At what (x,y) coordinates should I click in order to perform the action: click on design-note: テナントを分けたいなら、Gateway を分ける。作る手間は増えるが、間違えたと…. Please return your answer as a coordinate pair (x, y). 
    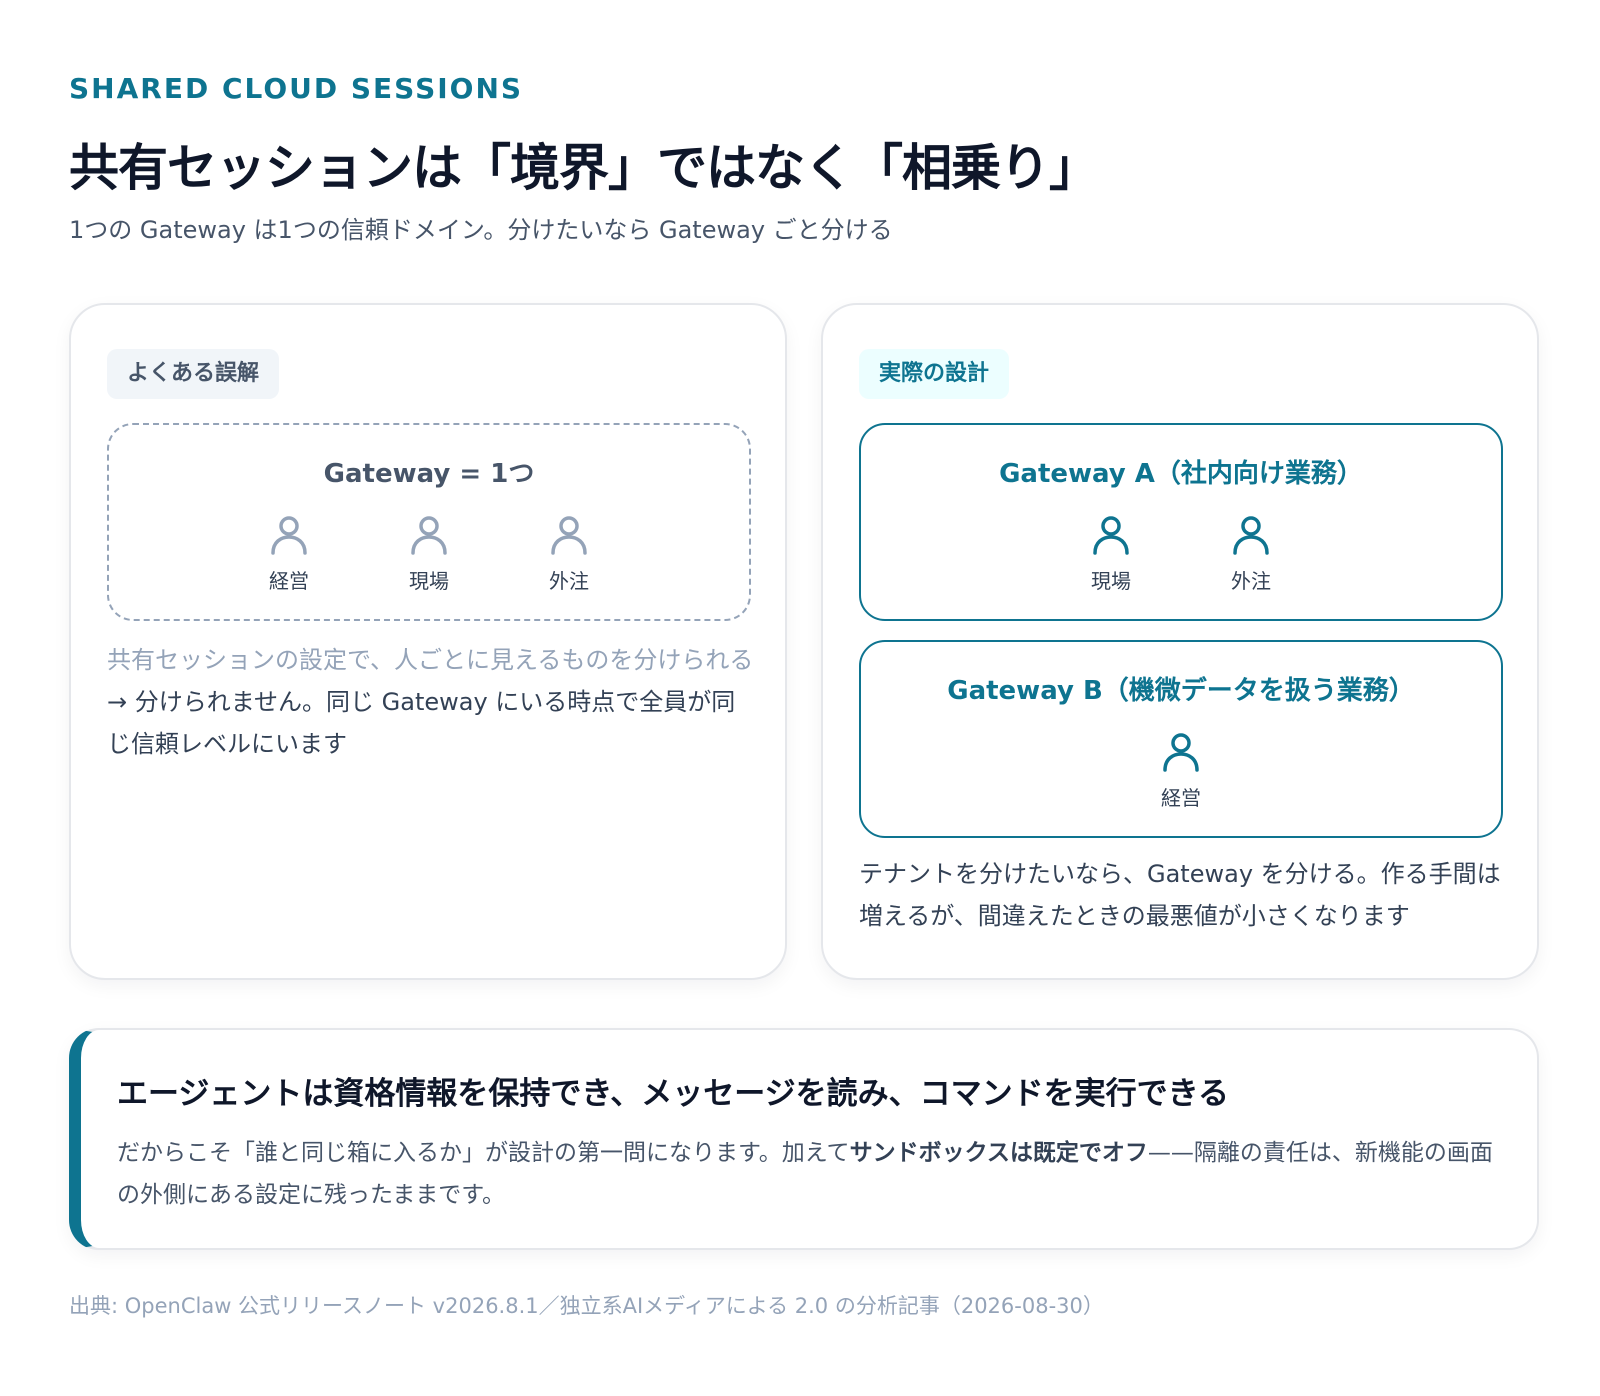
    Looking at the image, I should click on (1180, 895).